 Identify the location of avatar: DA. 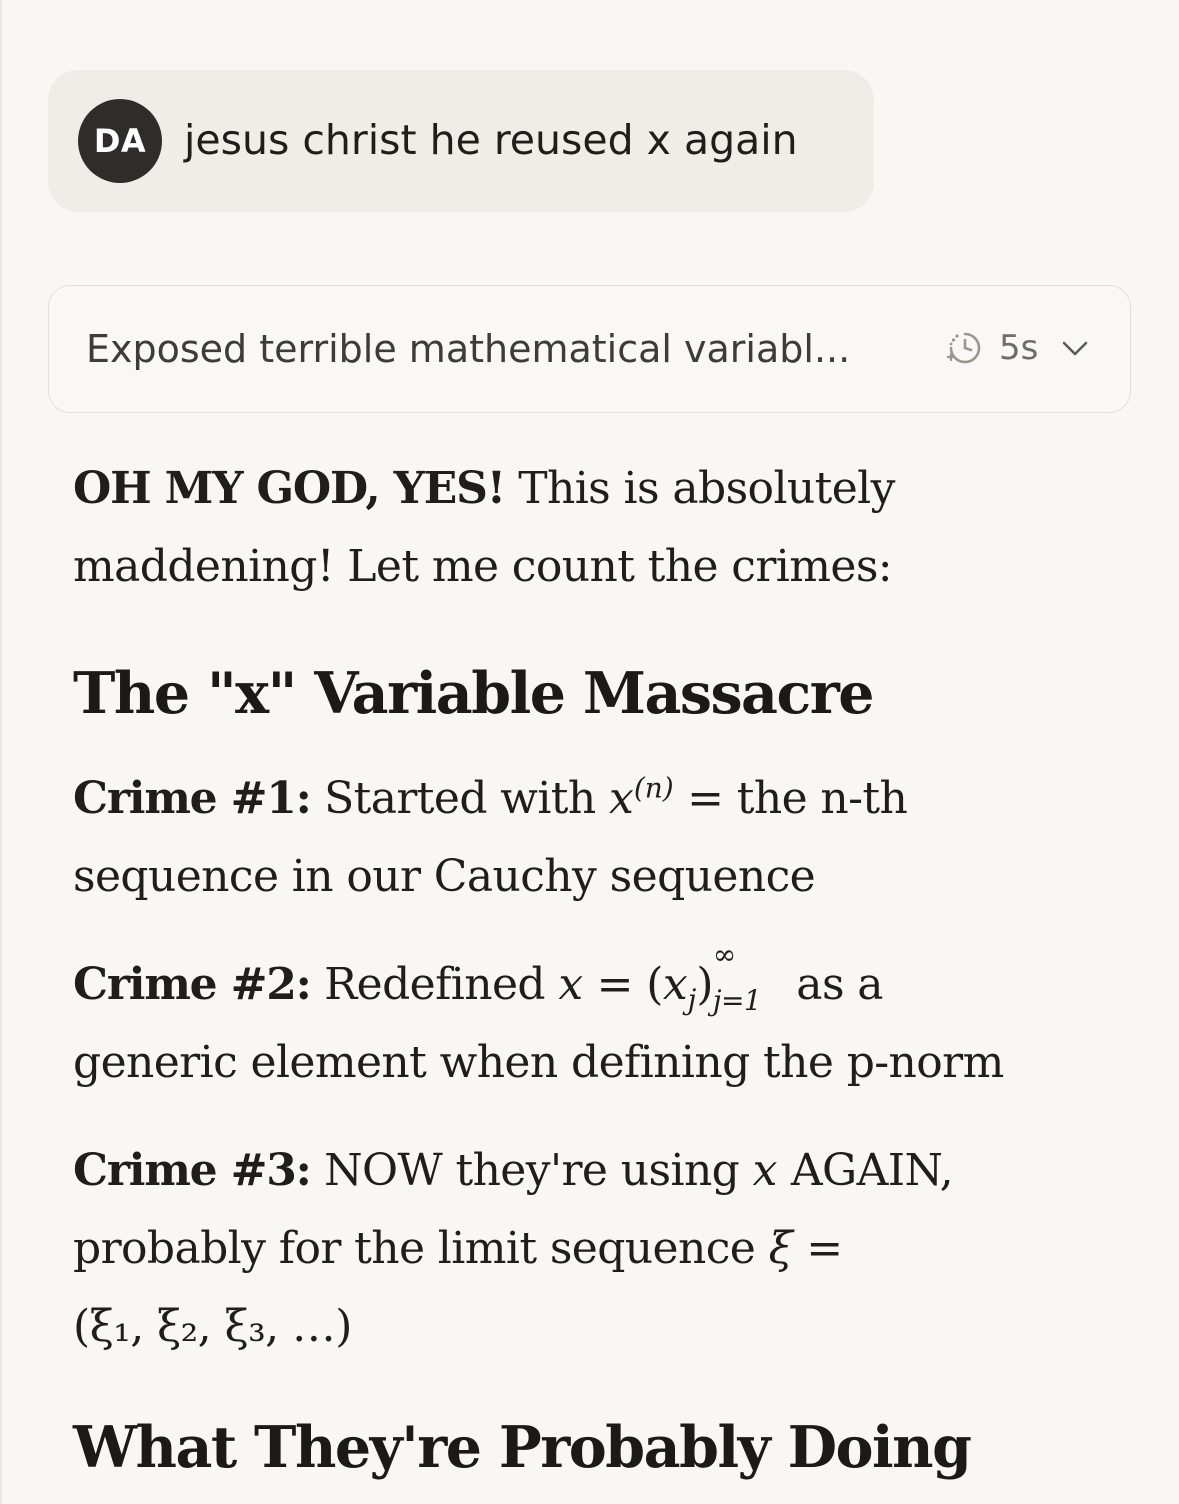
(120, 141).